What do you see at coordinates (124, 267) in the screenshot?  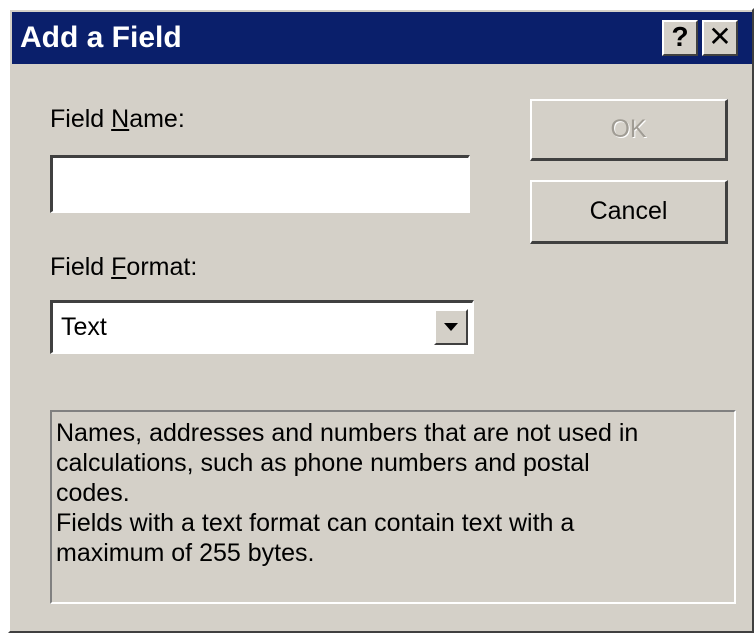 I see `field-format-label: Field Format:` at bounding box center [124, 267].